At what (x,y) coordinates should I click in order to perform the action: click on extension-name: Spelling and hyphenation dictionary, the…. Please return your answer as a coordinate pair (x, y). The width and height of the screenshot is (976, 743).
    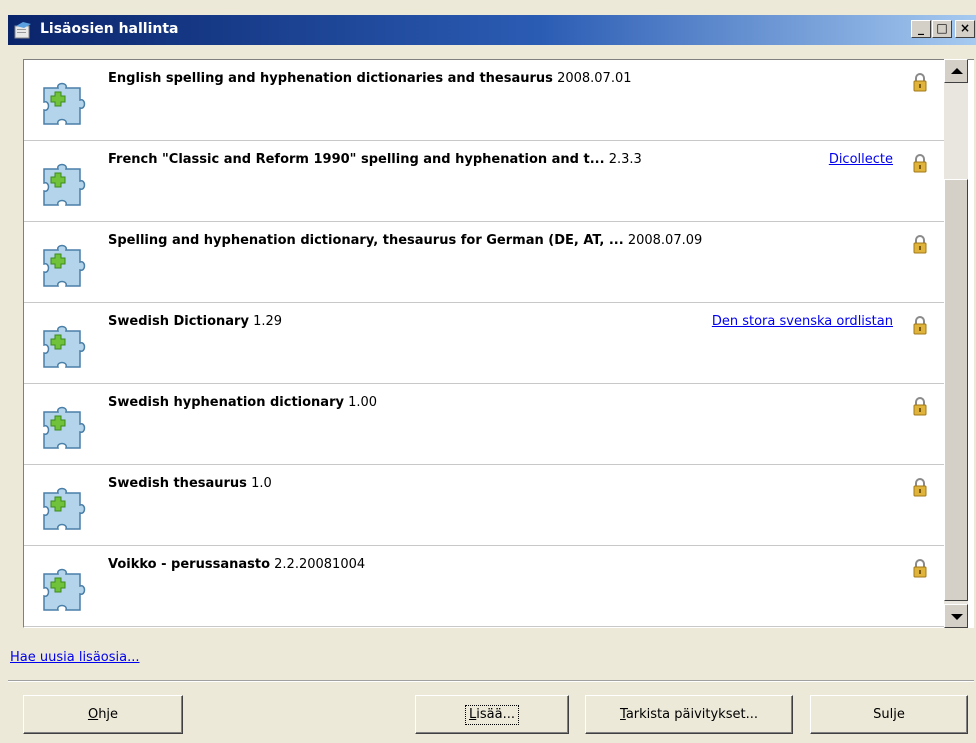
    Looking at the image, I should click on (366, 240).